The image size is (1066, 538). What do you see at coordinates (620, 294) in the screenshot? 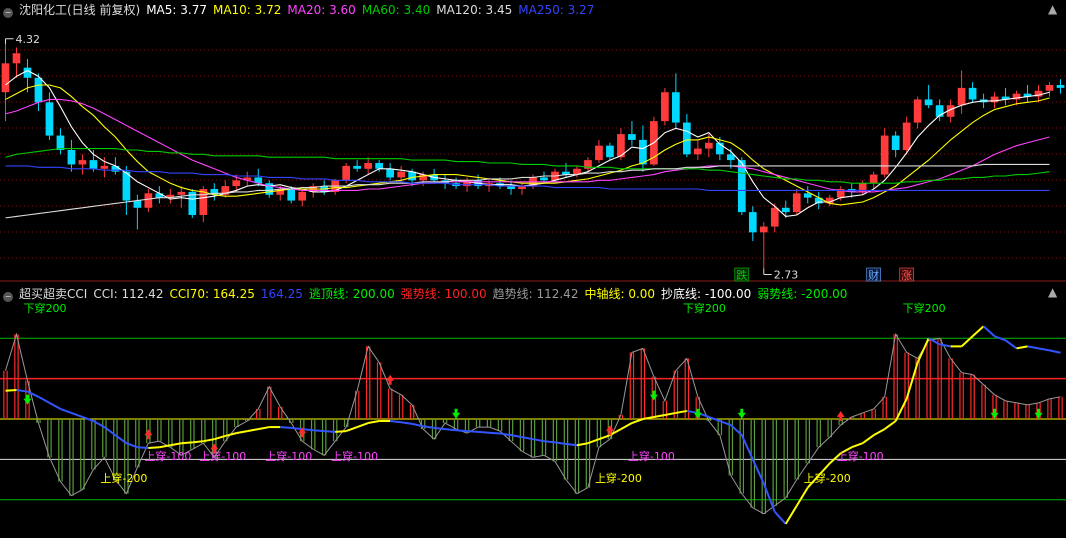
I see `cci-legend-item: 中轴线: 0.00` at bounding box center [620, 294].